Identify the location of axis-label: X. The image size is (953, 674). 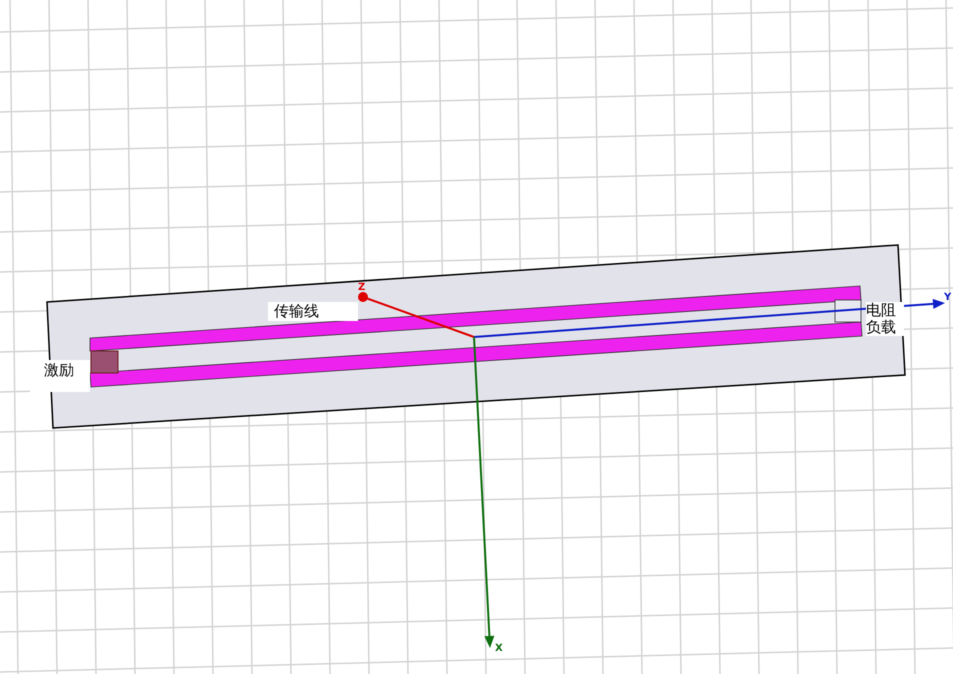
(499, 649).